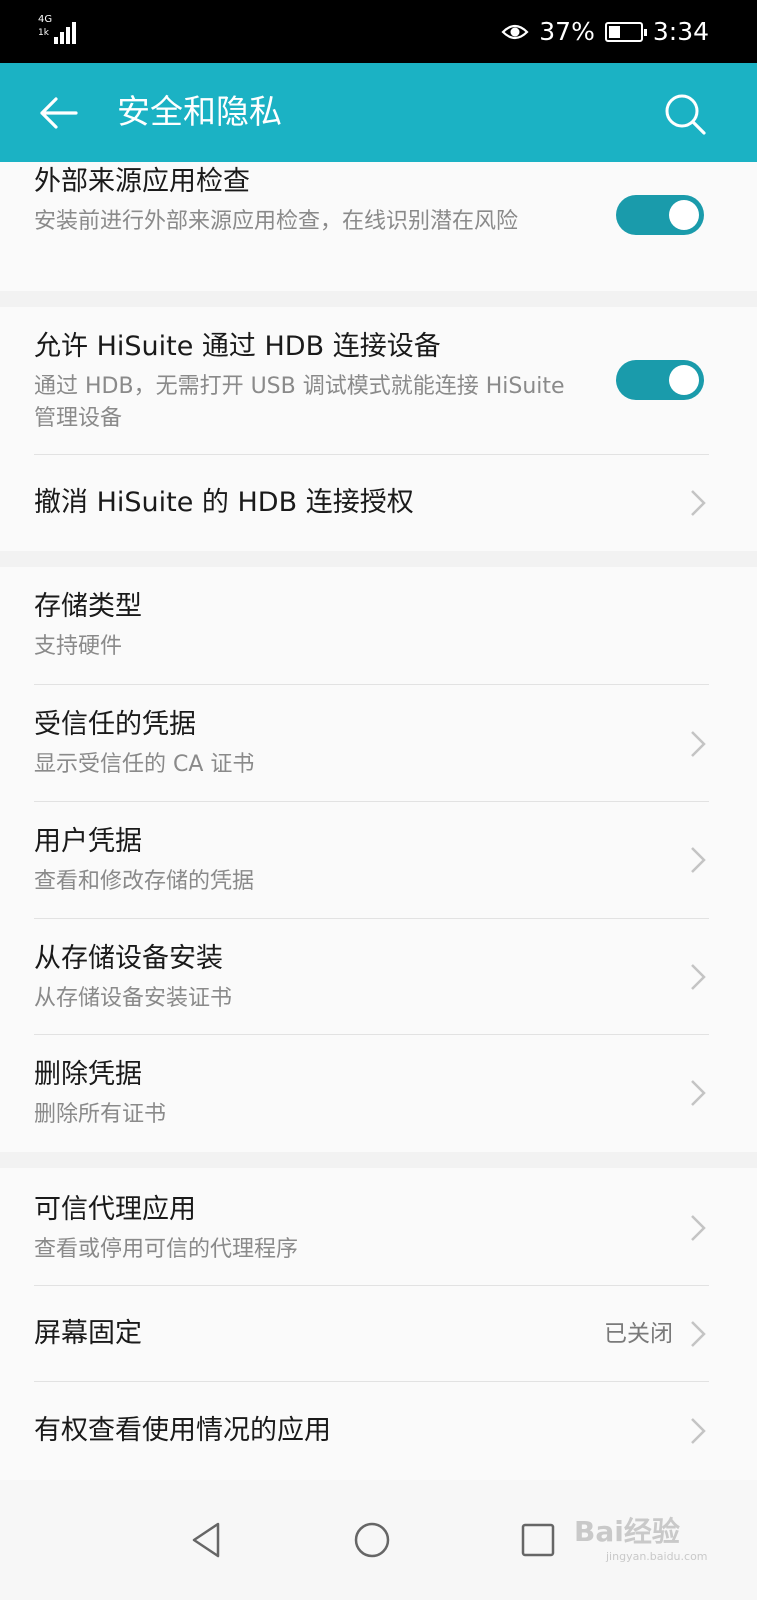 The image size is (757, 1600). I want to click on external-check-toggle, so click(660, 215).